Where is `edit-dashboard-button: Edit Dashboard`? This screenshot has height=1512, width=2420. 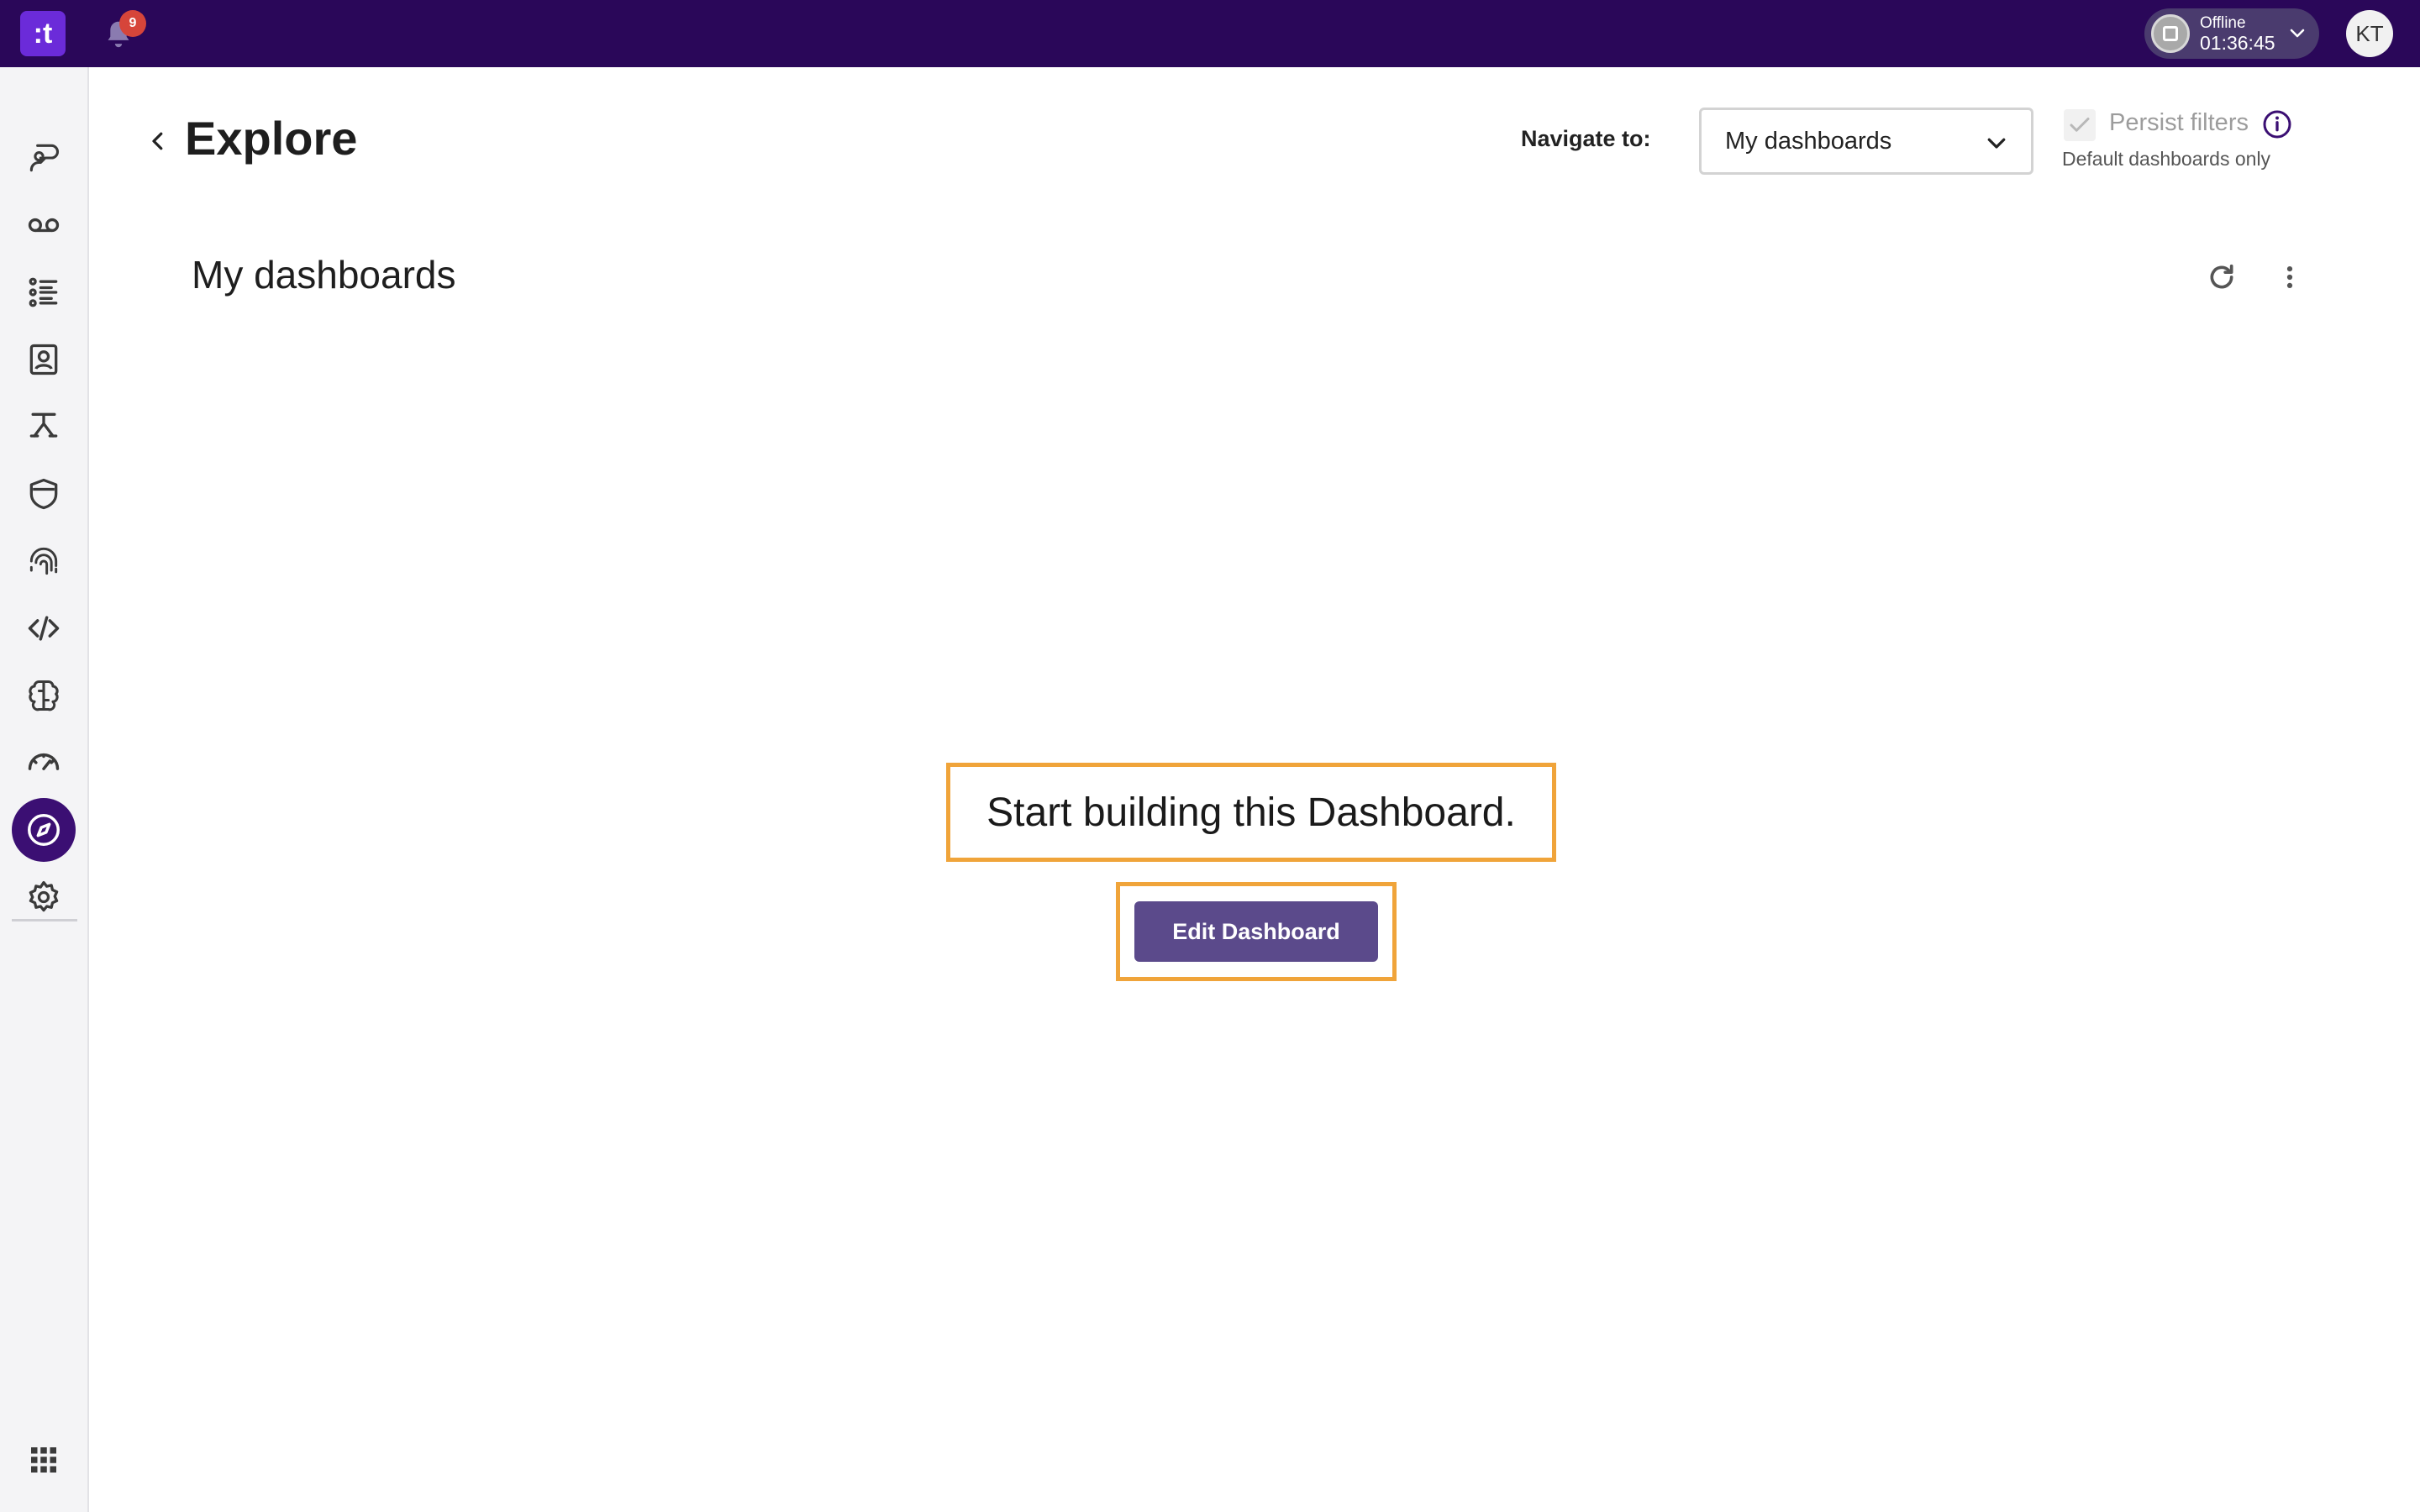 edit-dashboard-button: Edit Dashboard is located at coordinates (1256, 931).